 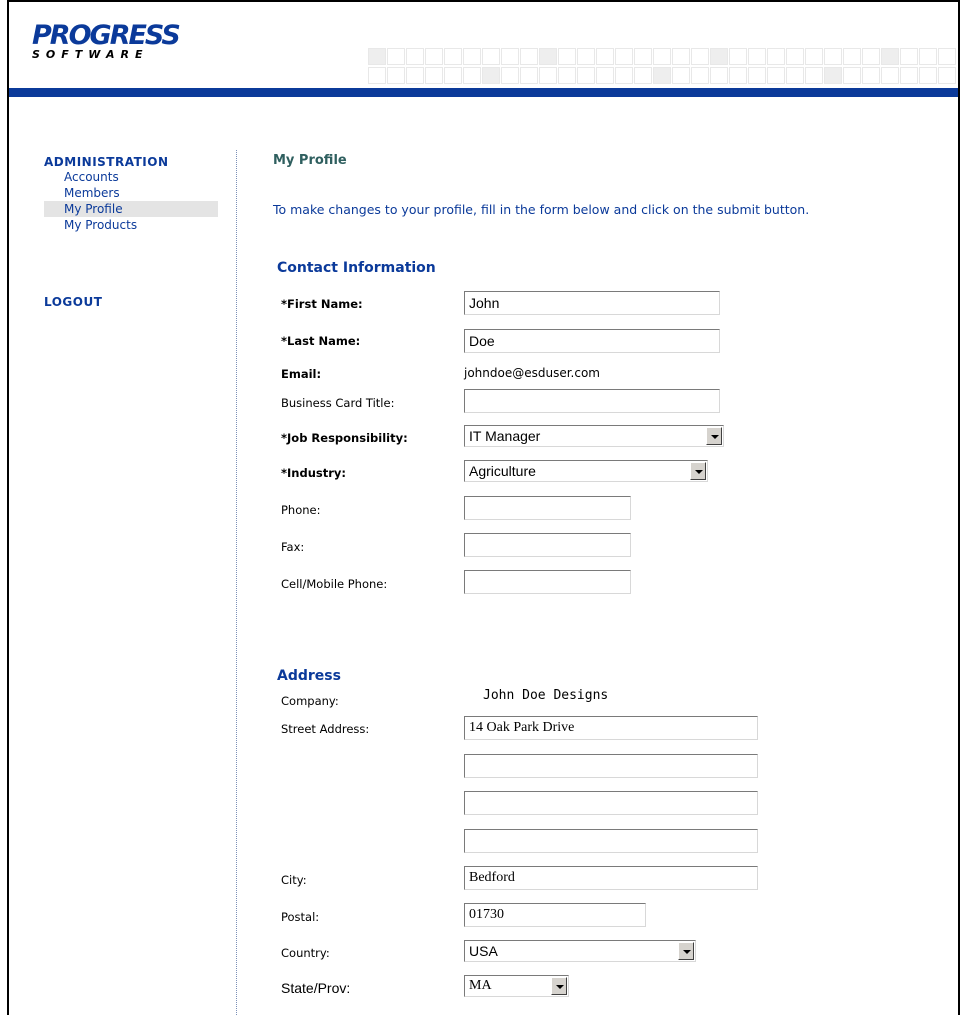 What do you see at coordinates (325, 729) in the screenshot?
I see `street-address-label: Street Address:` at bounding box center [325, 729].